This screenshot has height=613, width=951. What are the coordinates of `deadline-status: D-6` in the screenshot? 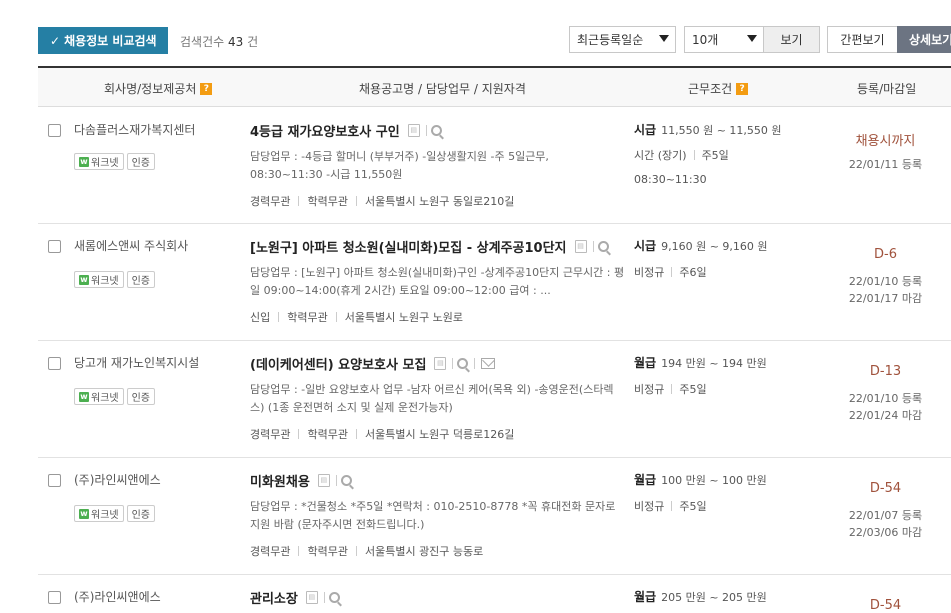 It's located at (885, 254).